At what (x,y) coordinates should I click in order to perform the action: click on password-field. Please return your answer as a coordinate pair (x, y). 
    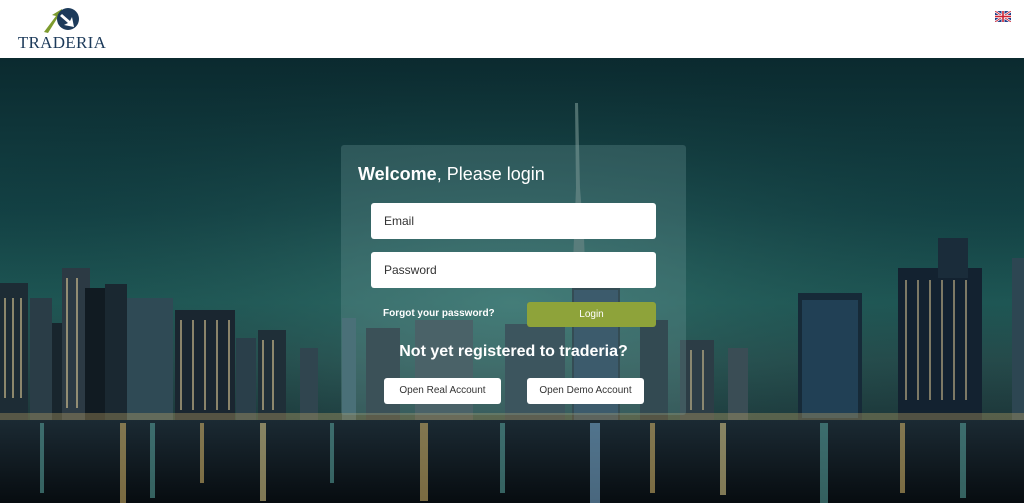
    Looking at the image, I should click on (513, 270).